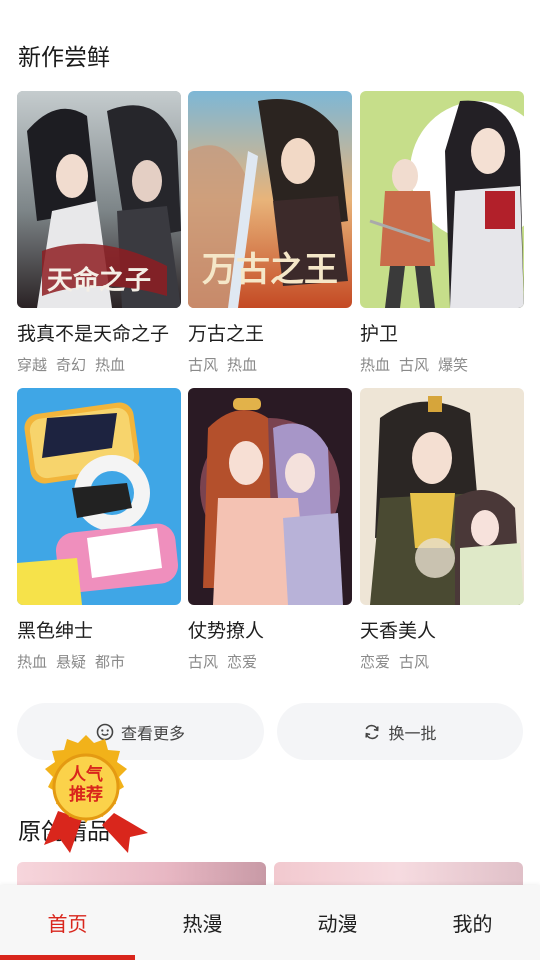 Image resolution: width=540 pixels, height=960 pixels. I want to click on active-tab-indicator, so click(67, 957).